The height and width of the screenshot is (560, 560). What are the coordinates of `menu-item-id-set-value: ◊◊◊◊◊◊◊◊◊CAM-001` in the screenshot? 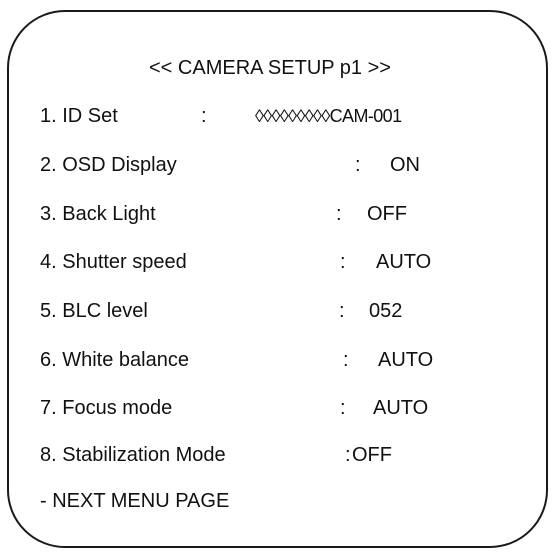 It's located at (328, 116).